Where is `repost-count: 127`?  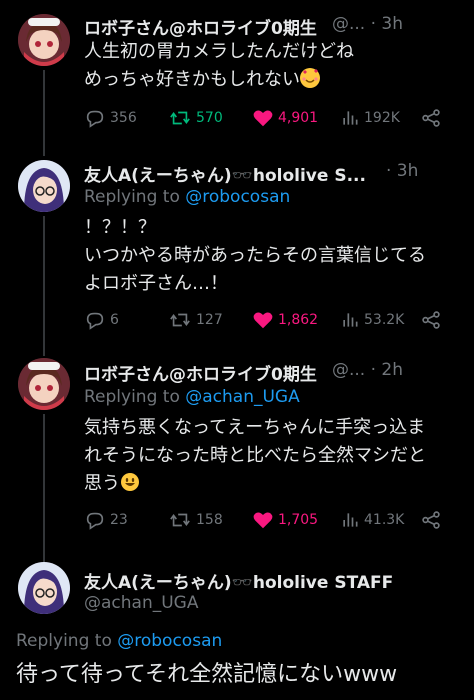
repost-count: 127 is located at coordinates (209, 320).